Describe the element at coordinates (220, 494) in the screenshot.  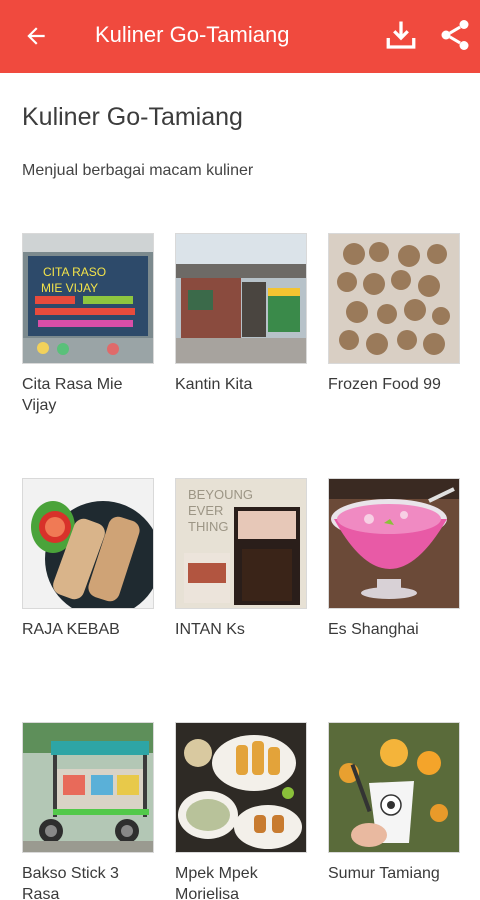
I see `svg-text: BEYOUNG` at that location.